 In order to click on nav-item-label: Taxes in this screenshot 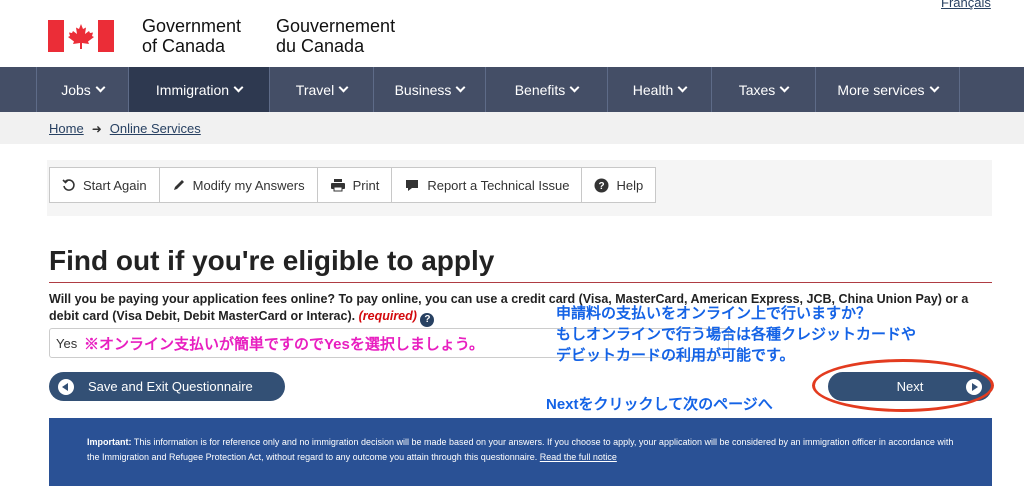, I will do `click(757, 89)`.